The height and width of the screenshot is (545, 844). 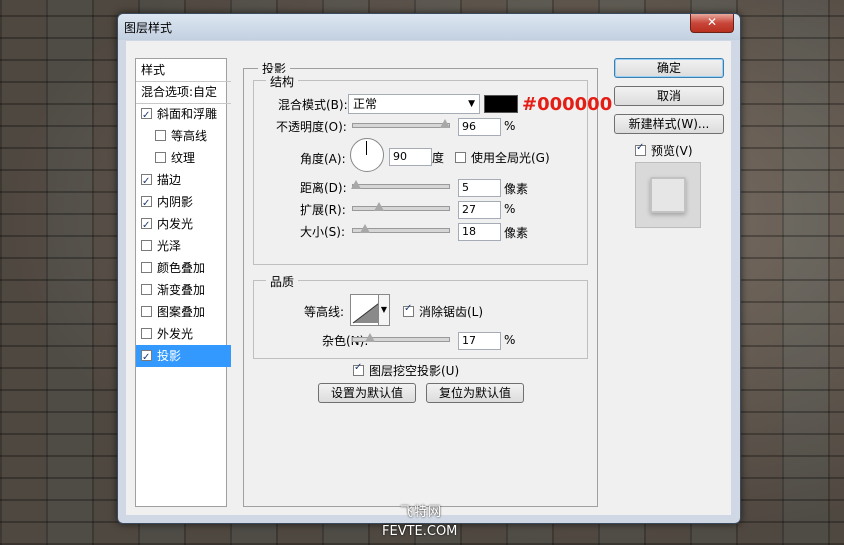 What do you see at coordinates (401, 228) in the screenshot?
I see `size-slider` at bounding box center [401, 228].